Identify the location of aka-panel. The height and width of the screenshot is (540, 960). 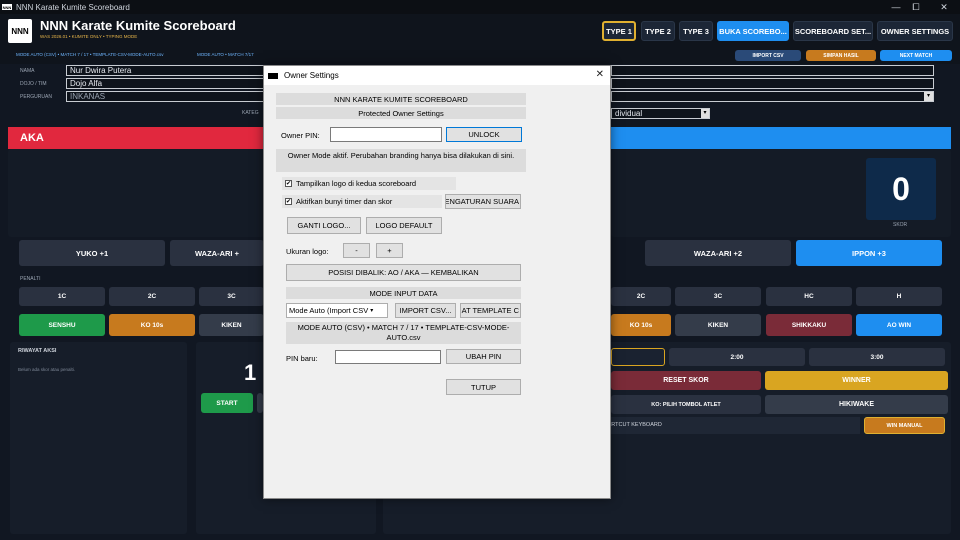
(136, 193).